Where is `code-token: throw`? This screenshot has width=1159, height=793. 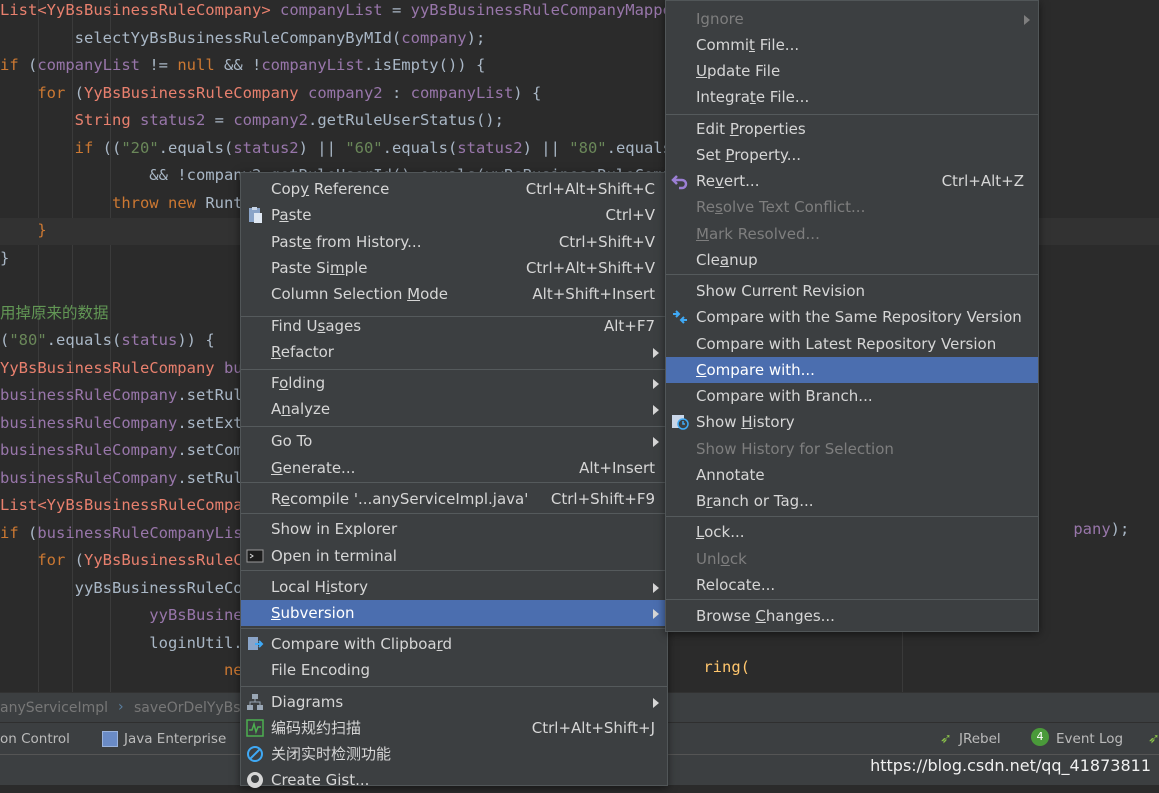
code-token: throw is located at coordinates (79, 202).